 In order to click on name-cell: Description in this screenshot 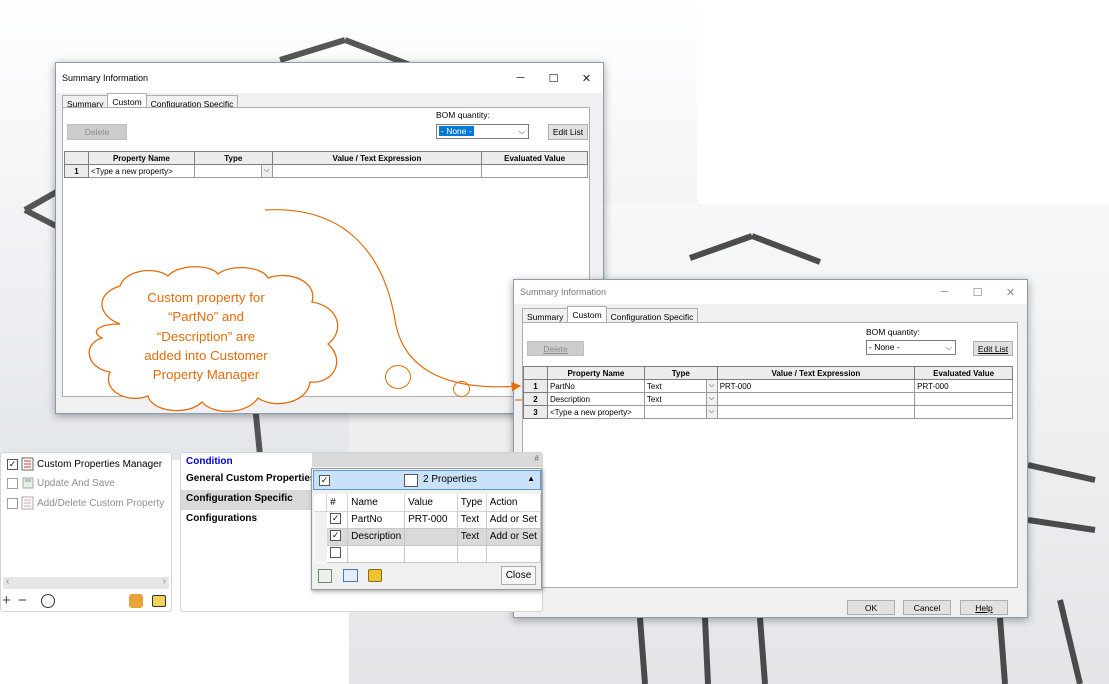, I will do `click(376, 536)`.